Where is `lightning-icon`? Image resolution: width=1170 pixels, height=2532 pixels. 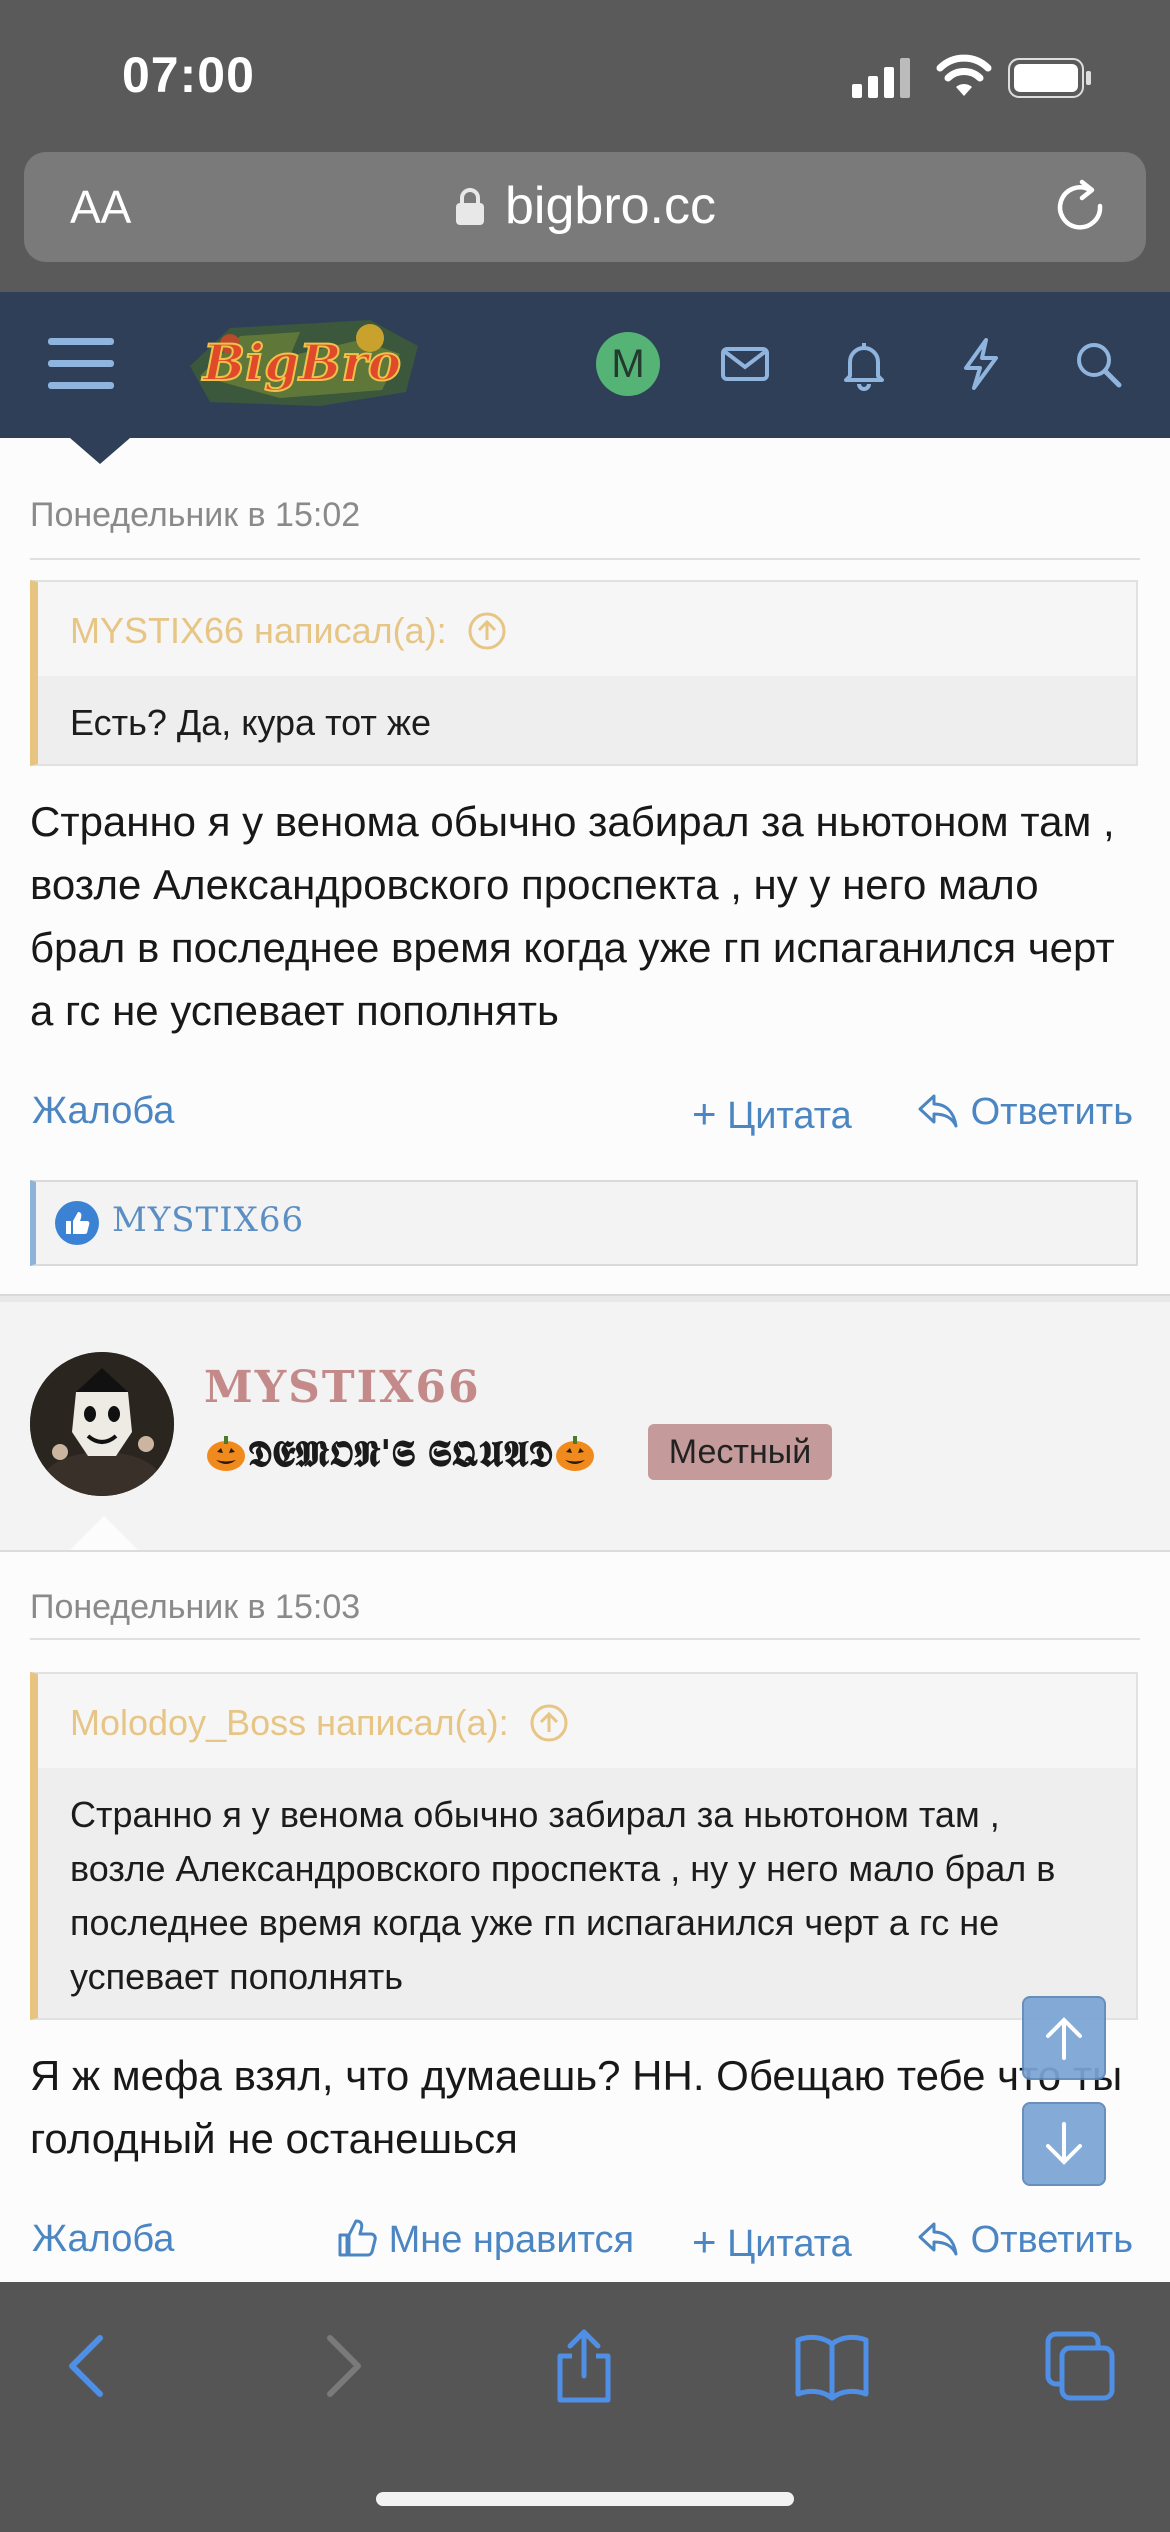 lightning-icon is located at coordinates (980, 364).